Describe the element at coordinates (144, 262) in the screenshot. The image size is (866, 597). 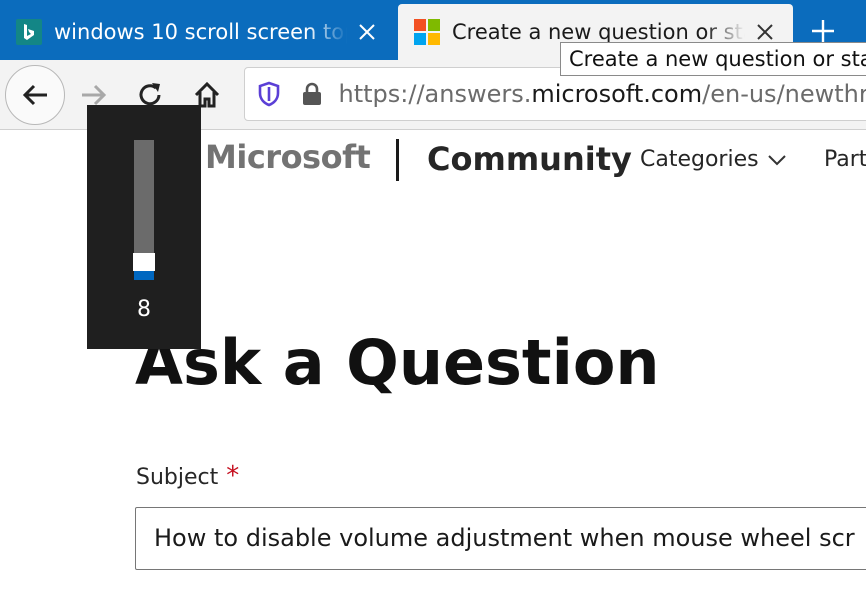
I see `volume-slider-thumb` at that location.